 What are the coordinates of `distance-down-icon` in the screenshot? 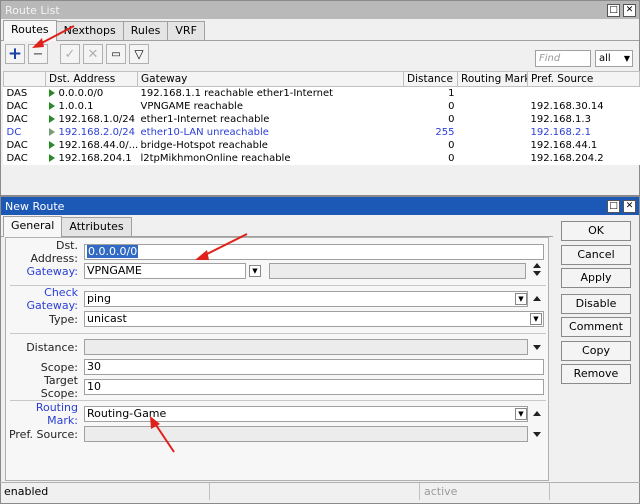 It's located at (537, 347).